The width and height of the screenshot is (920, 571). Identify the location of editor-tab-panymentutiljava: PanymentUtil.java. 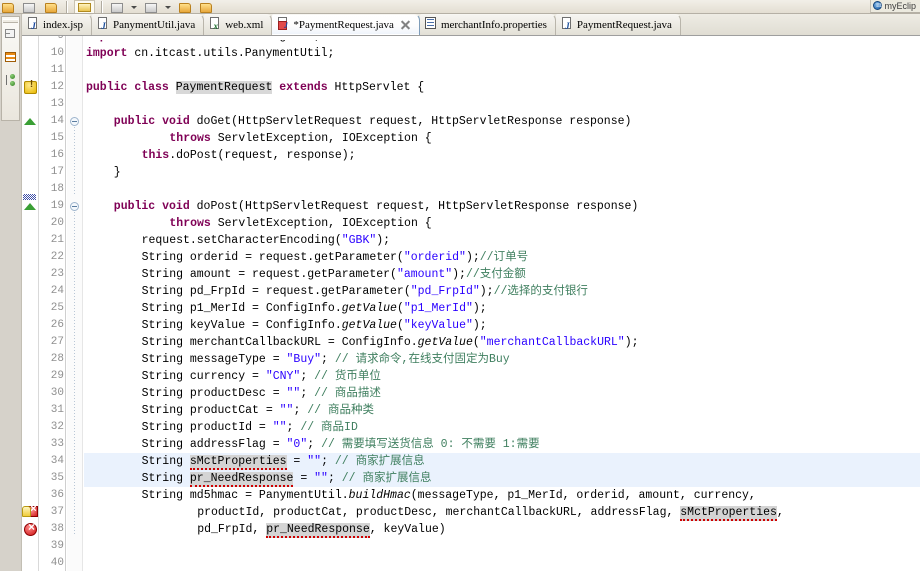
(148, 24).